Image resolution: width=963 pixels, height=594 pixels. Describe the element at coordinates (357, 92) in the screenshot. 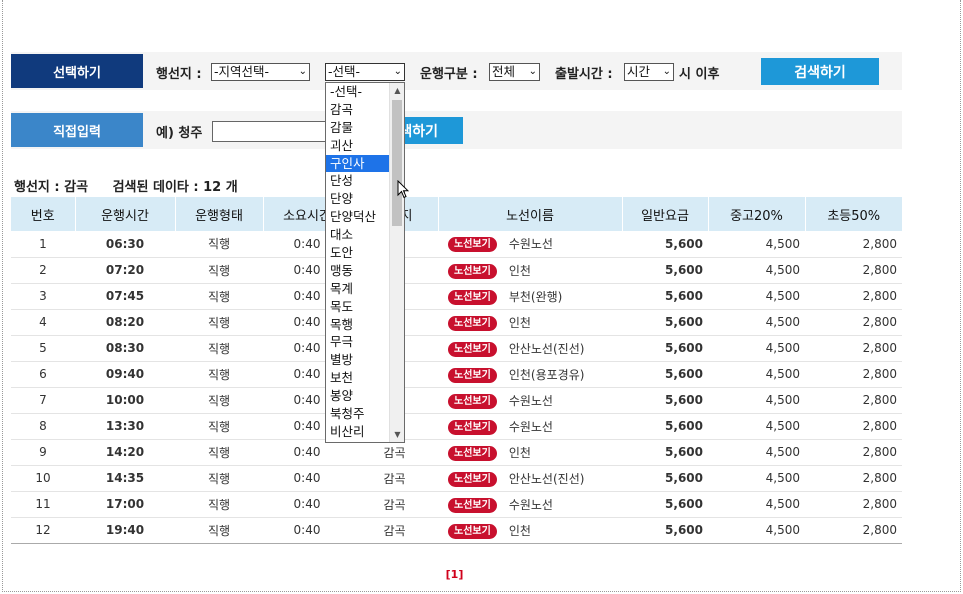

I see `dropdown-option: -선택-` at that location.